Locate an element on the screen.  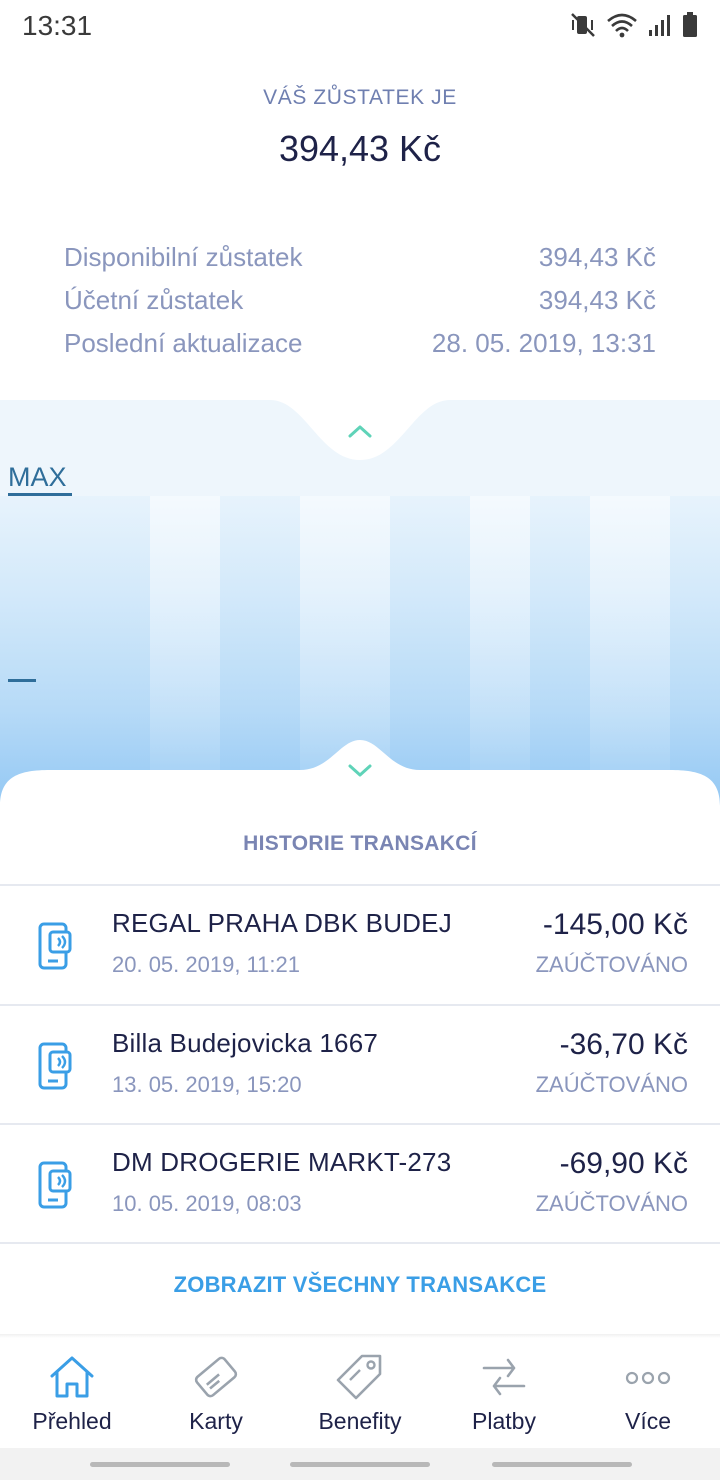
transaction-date: 10. 05. 2019, 08:03 is located at coordinates (207, 1203).